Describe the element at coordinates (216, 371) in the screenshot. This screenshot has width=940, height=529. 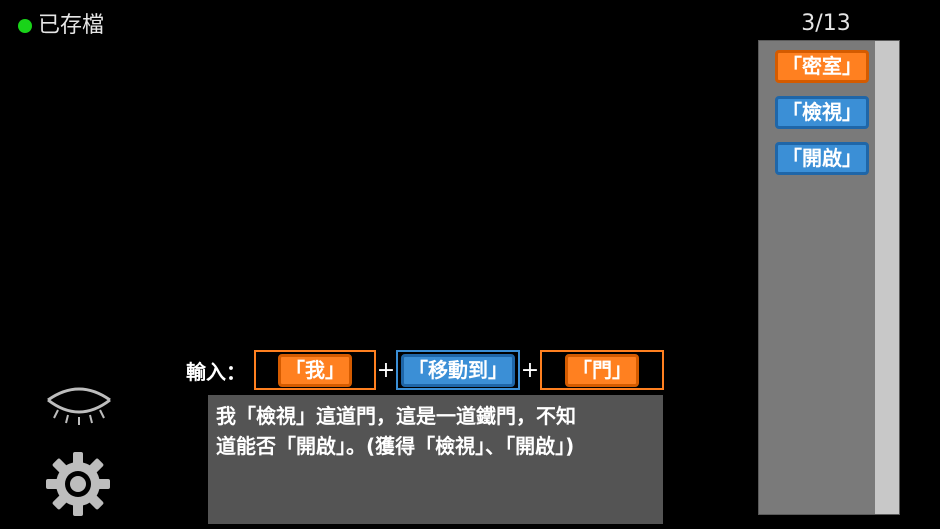
I see `input-label: 輸入：` at that location.